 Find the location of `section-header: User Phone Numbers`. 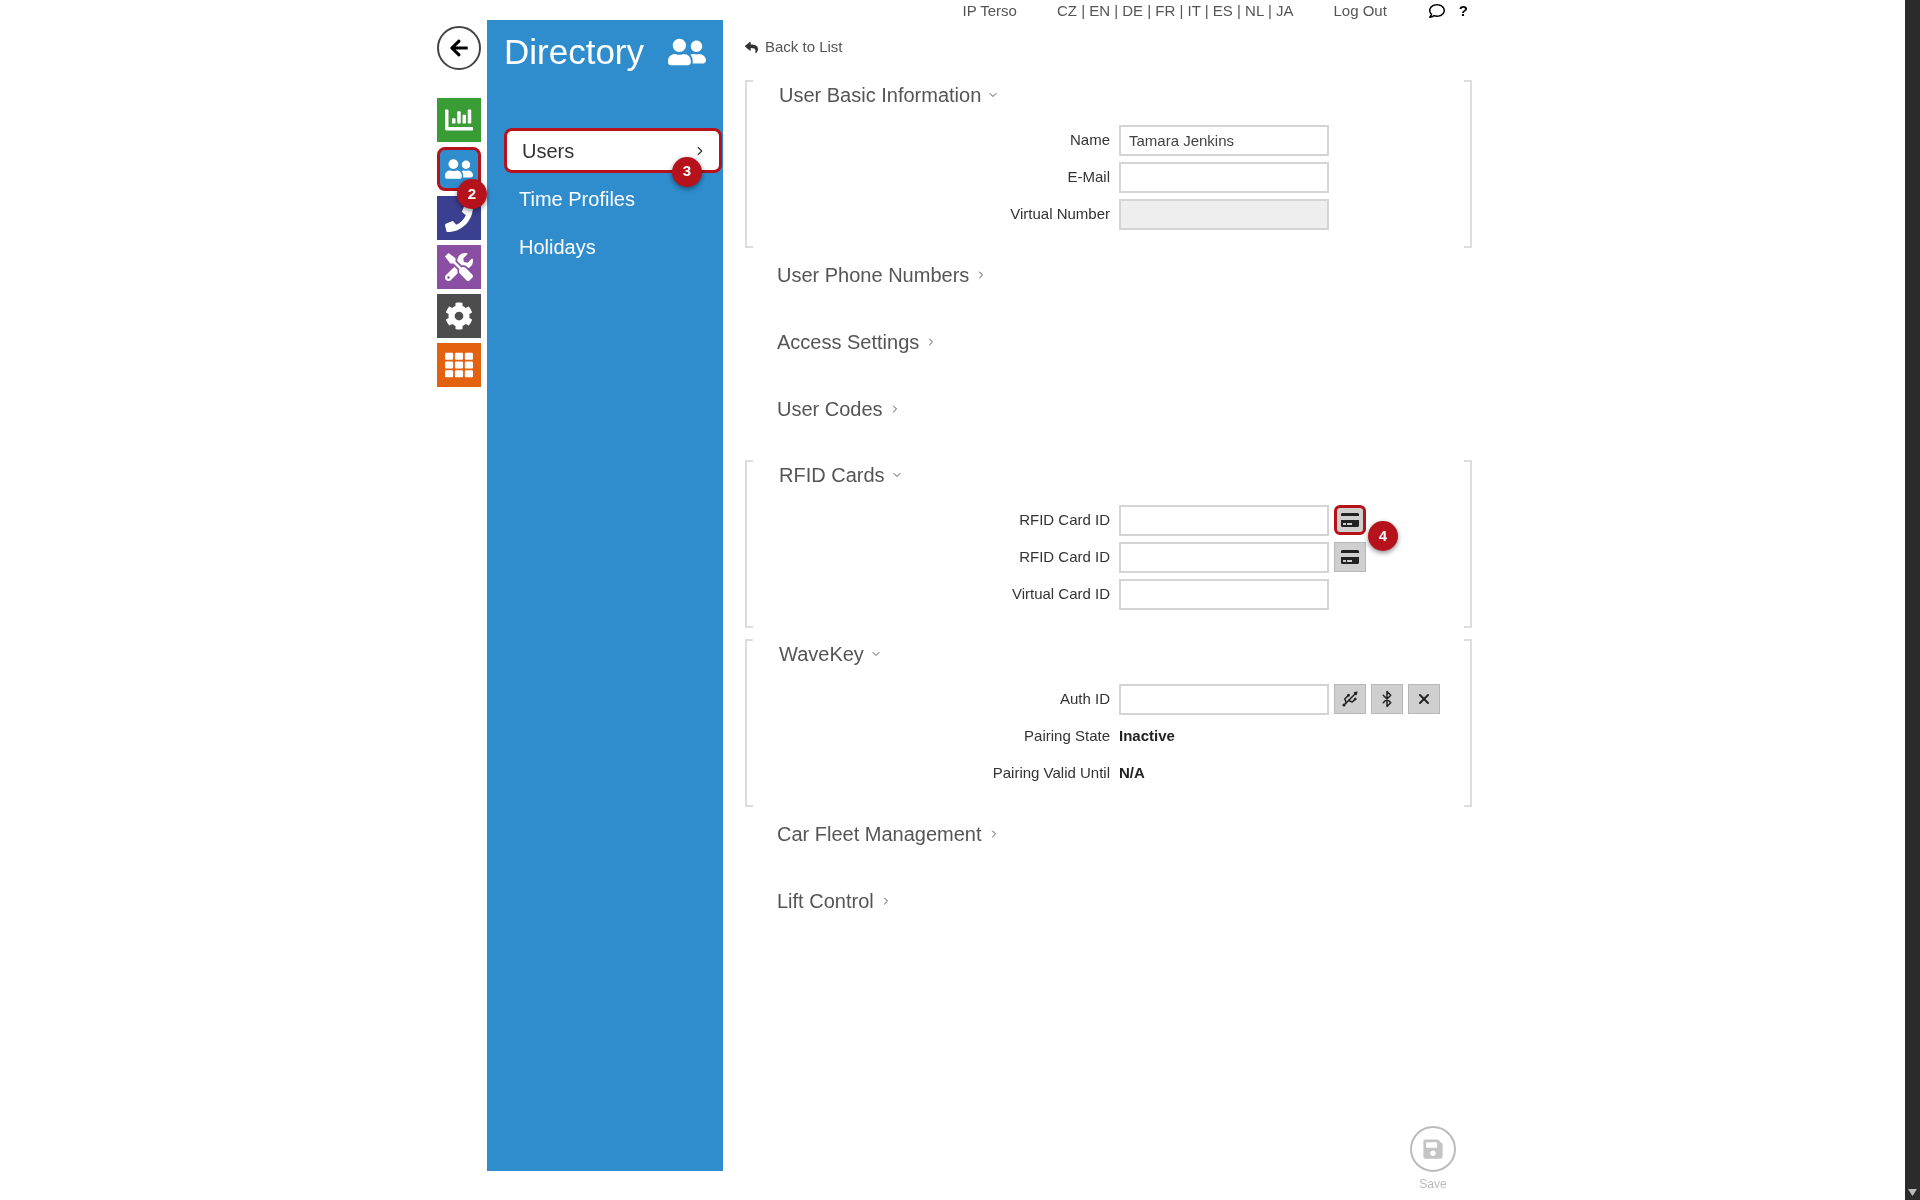

section-header: User Phone Numbers is located at coordinates (882, 274).